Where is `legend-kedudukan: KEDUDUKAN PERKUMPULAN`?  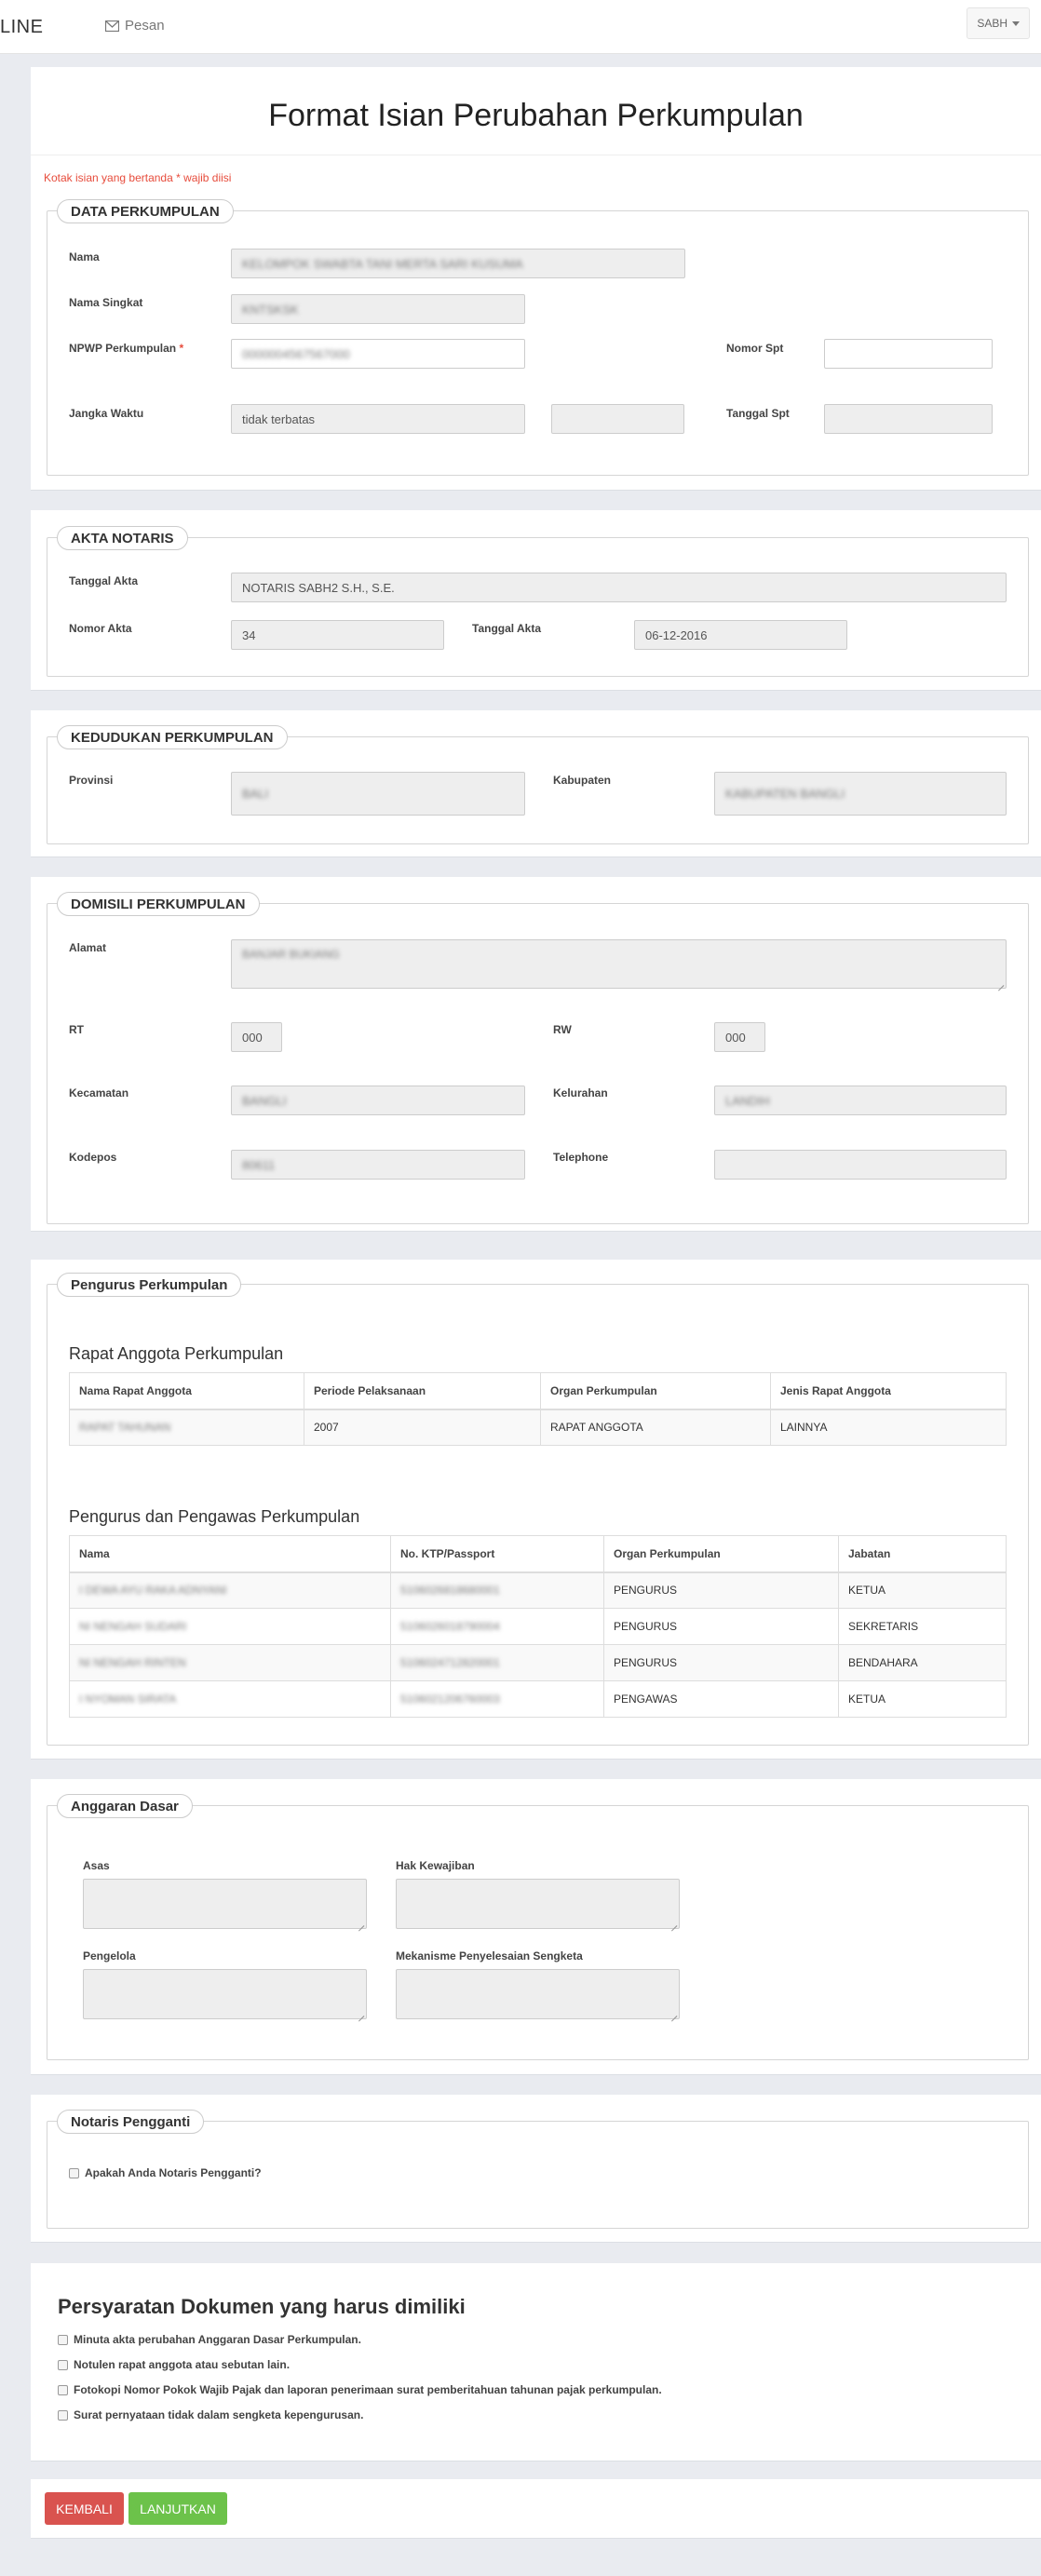 legend-kedudukan: KEDUDUKAN PERKUMPULAN is located at coordinates (172, 737).